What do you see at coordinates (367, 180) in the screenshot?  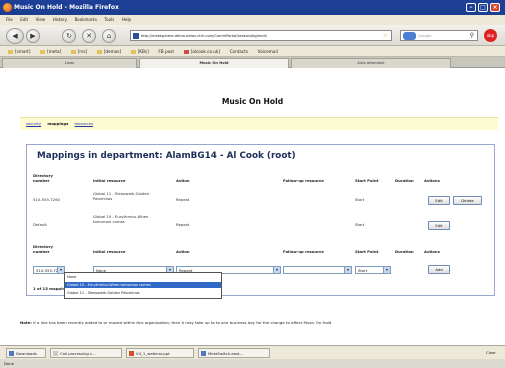 I see `header-start-point: Start Point` at bounding box center [367, 180].